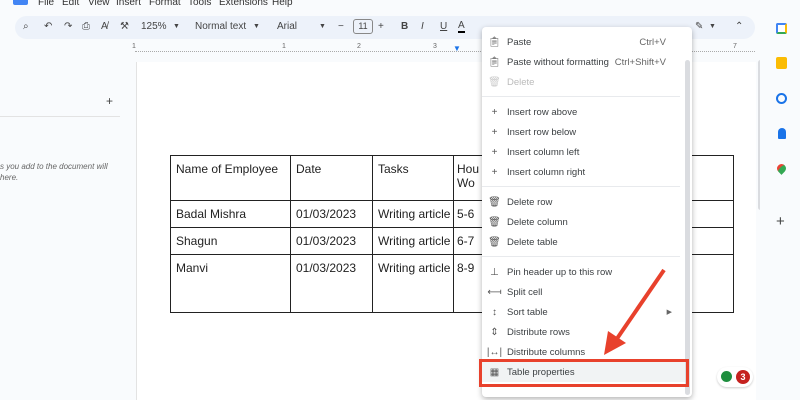 The height and width of the screenshot is (400, 800). I want to click on menu-item-label: Insert column left, so click(543, 152).